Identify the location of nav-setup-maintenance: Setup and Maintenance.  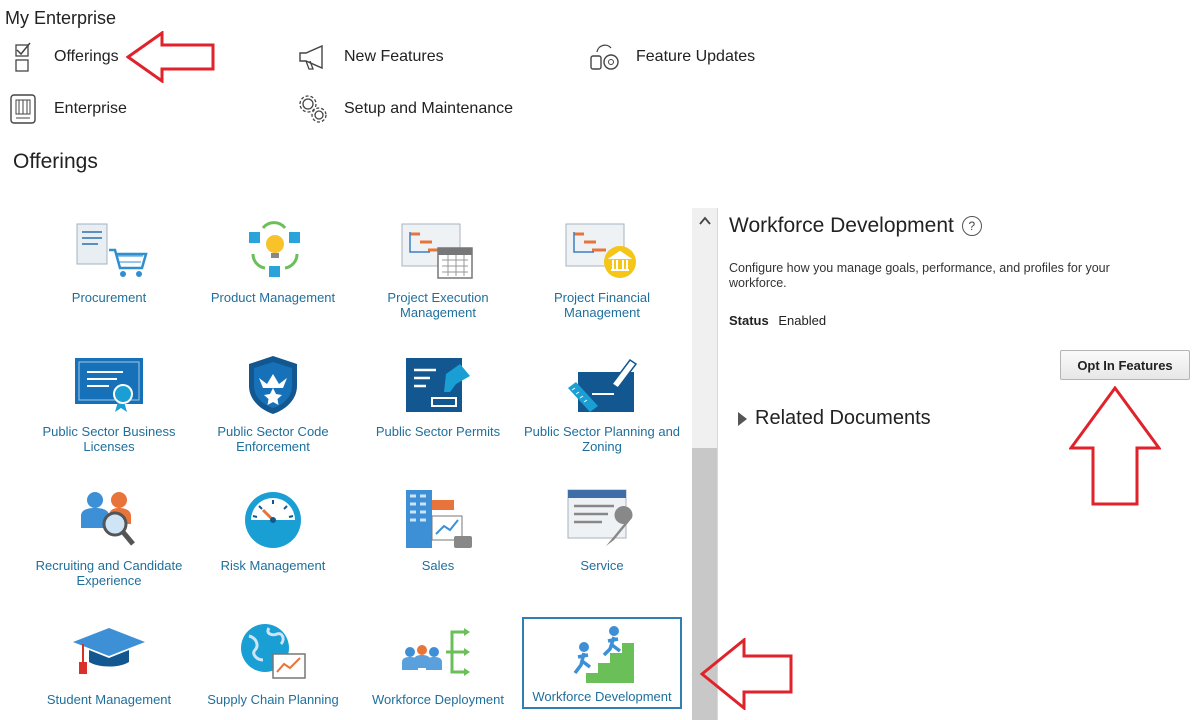
(404, 109).